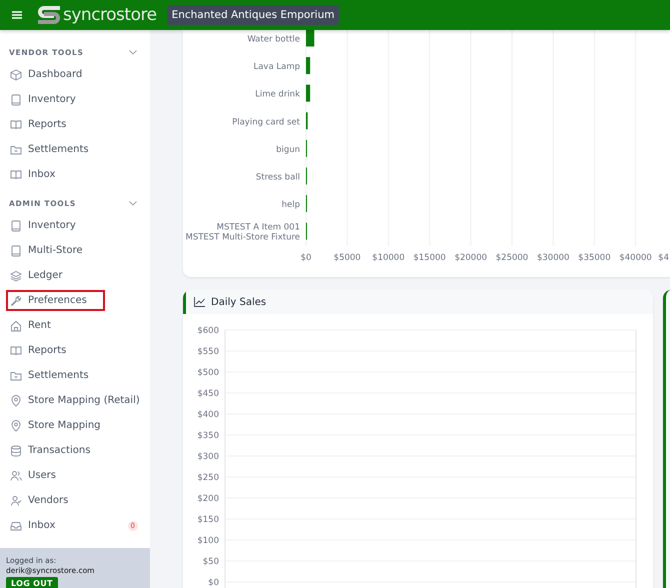 This screenshot has height=588, width=670. What do you see at coordinates (253, 15) in the screenshot?
I see `store-selector: Enchanted Antiques Emporium` at bounding box center [253, 15].